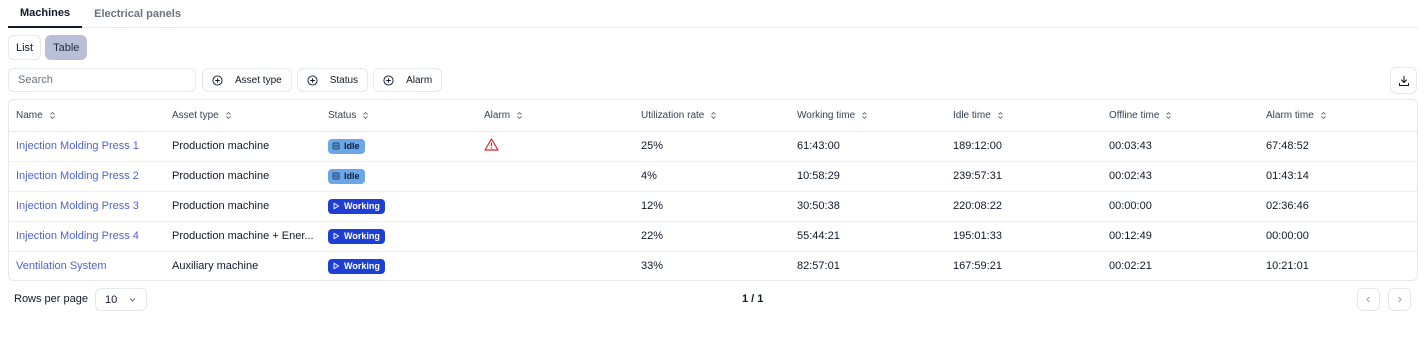 The height and width of the screenshot is (360, 1427). What do you see at coordinates (673, 115) in the screenshot?
I see `column-header-label: Utilization rate` at bounding box center [673, 115].